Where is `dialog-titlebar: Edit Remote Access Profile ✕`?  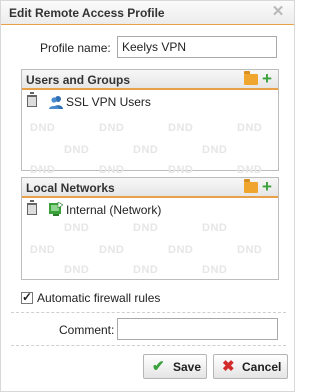 dialog-titlebar: Edit Remote Access Profile ✕ is located at coordinates (147, 13).